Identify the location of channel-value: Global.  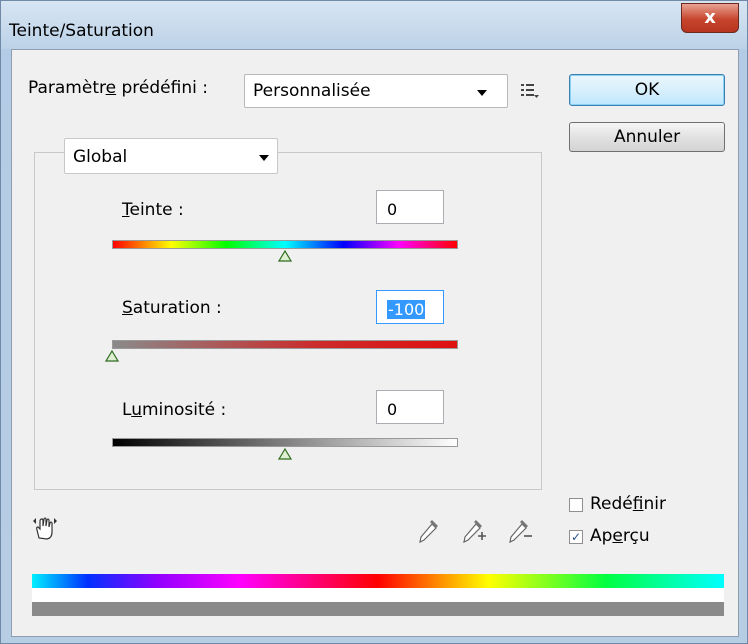
(100, 157).